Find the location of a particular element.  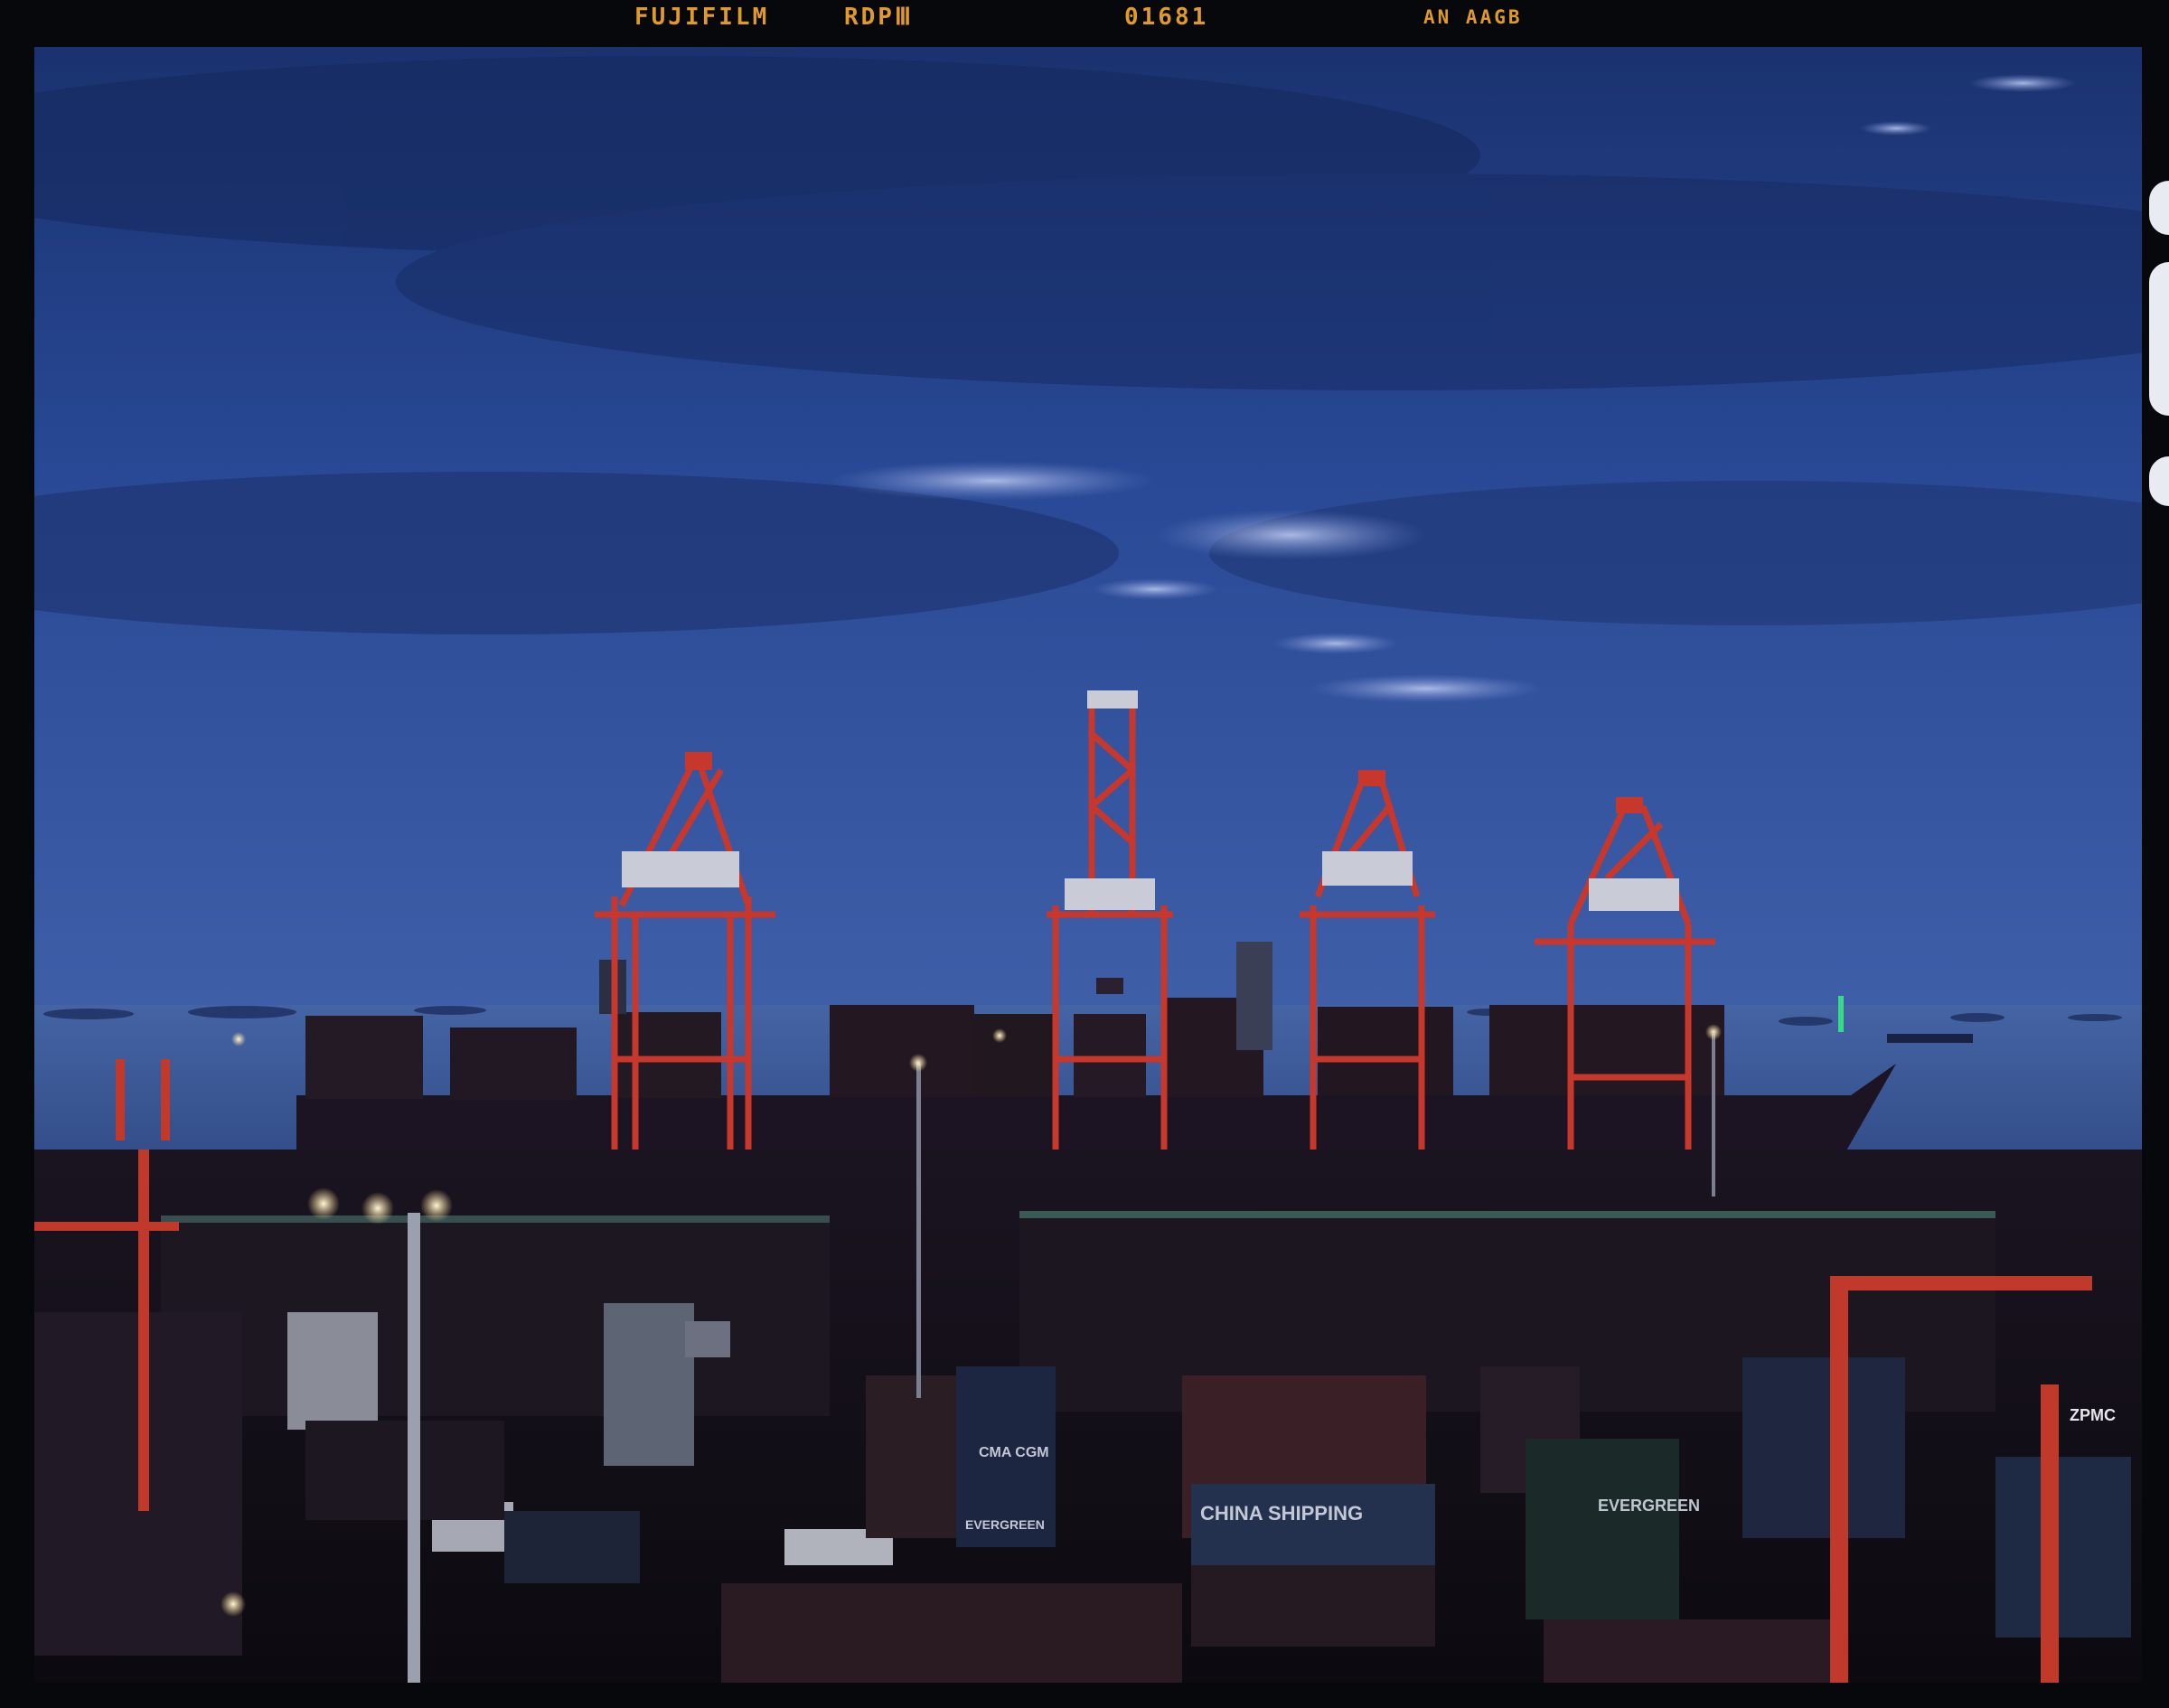

container-label-evergreen-1: EVERGREEN is located at coordinates (1649, 1506).